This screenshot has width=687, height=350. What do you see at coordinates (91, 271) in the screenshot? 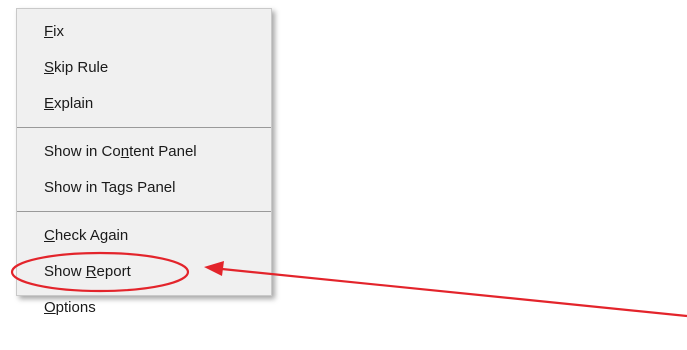
I see `accelerator-key: R` at bounding box center [91, 271].